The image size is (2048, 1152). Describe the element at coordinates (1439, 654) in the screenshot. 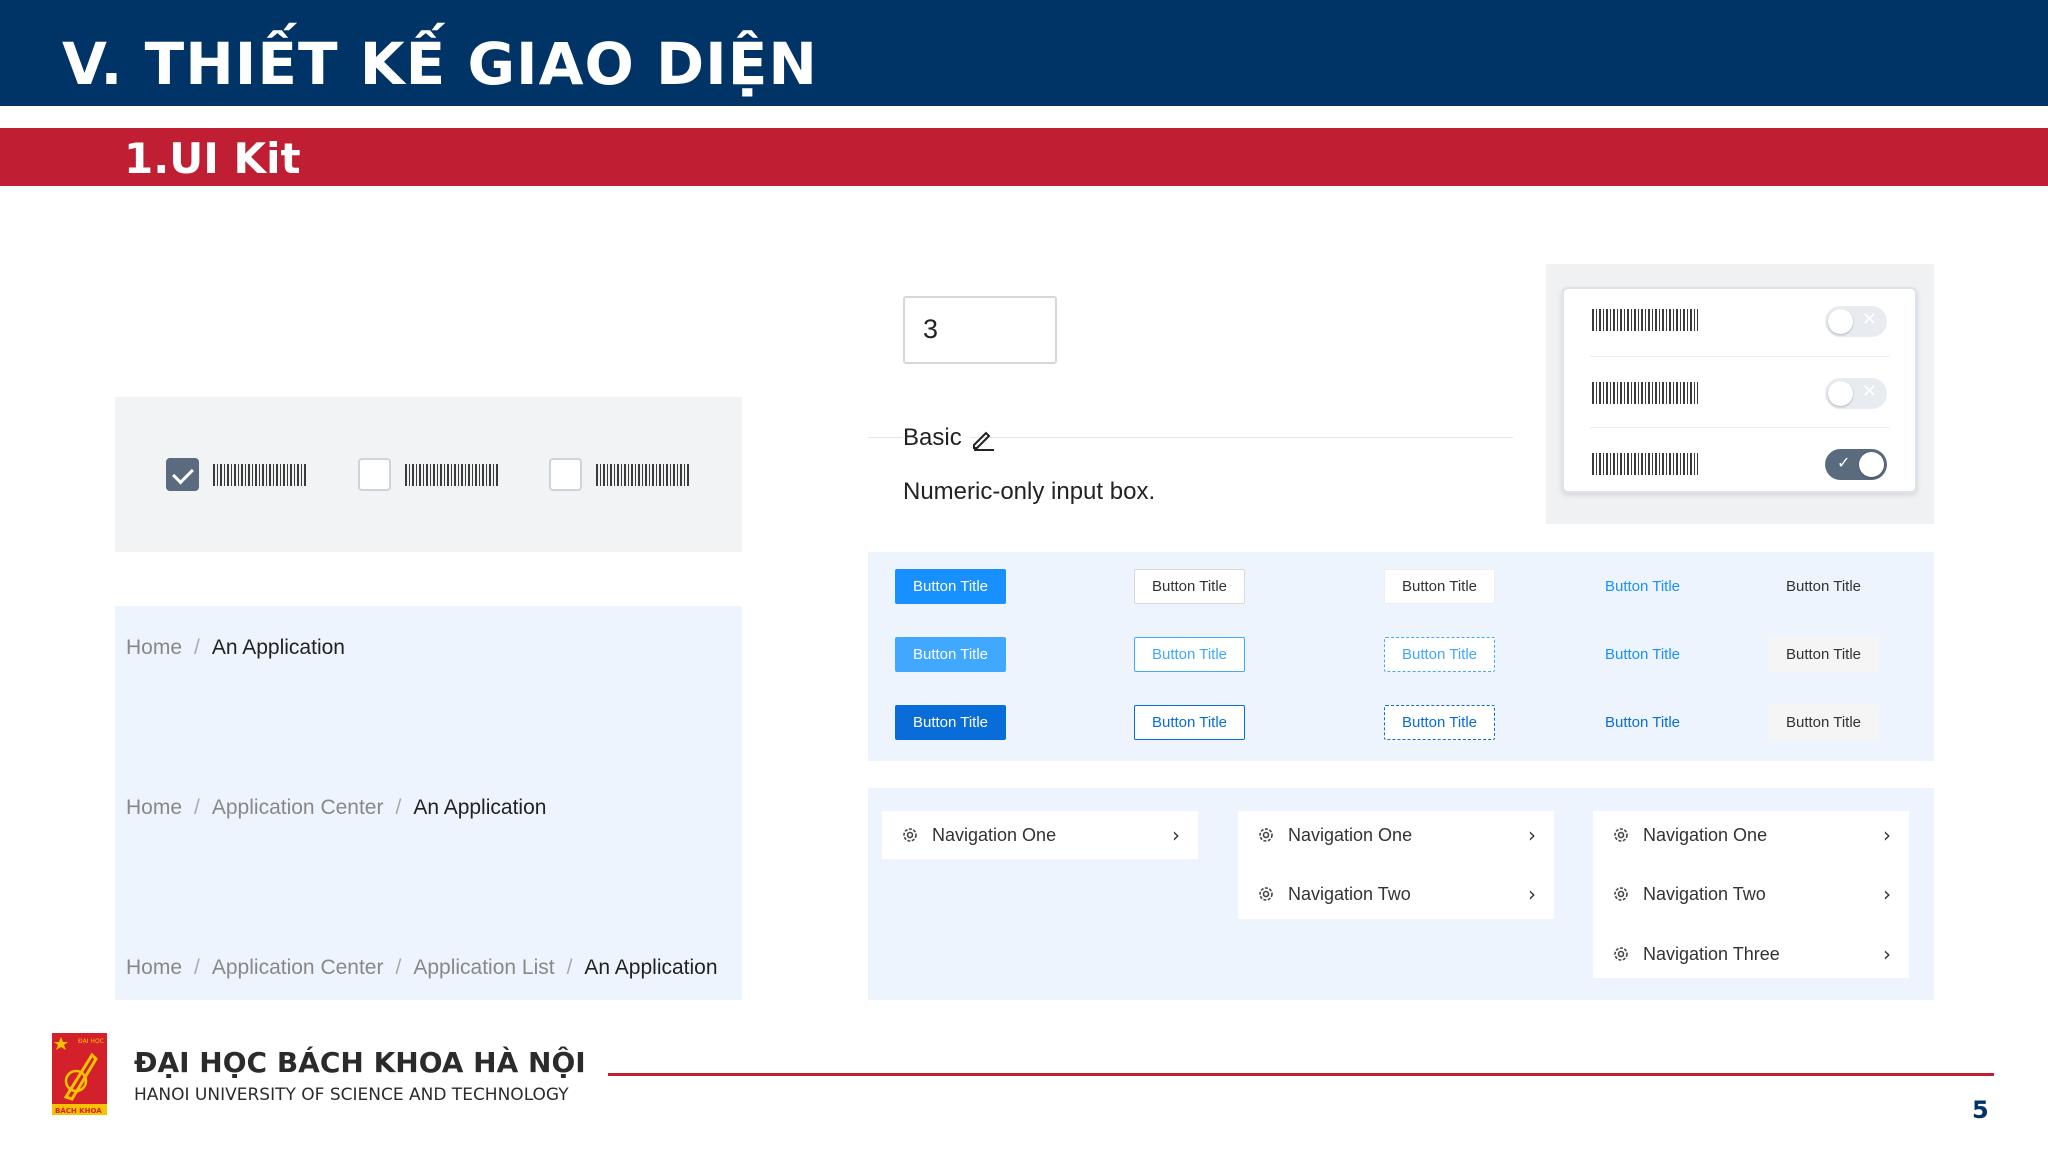

I see `dashed-button-hover: Button Title` at that location.